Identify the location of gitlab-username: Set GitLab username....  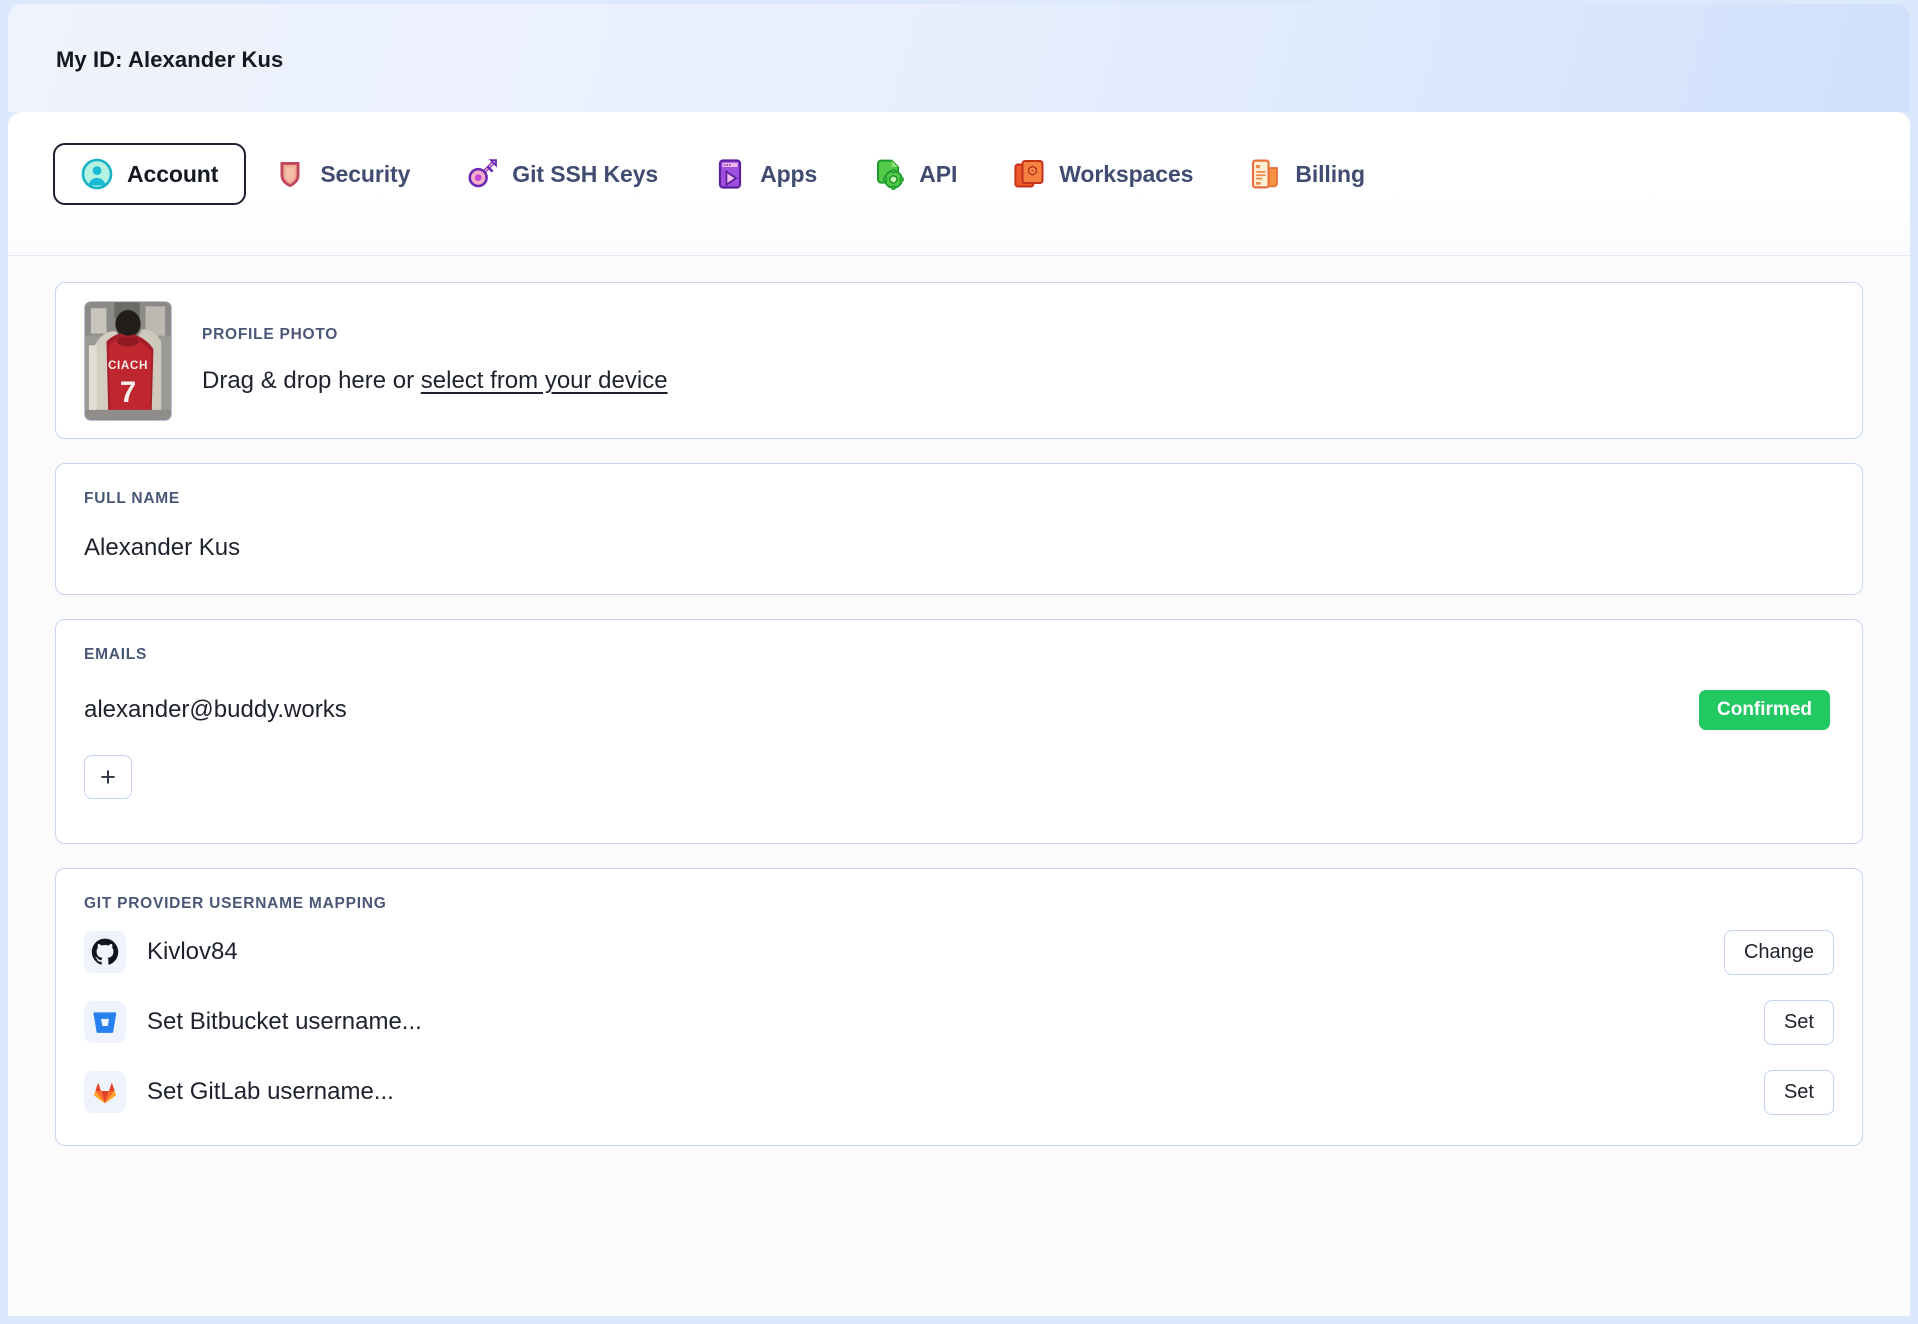
(270, 1091).